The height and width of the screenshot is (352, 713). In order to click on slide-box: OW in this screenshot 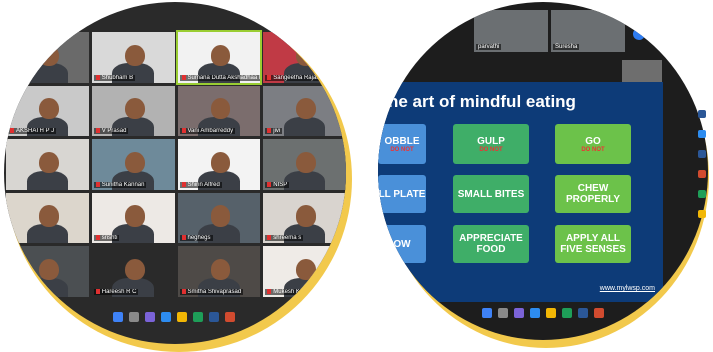, I will do `click(402, 244)`.